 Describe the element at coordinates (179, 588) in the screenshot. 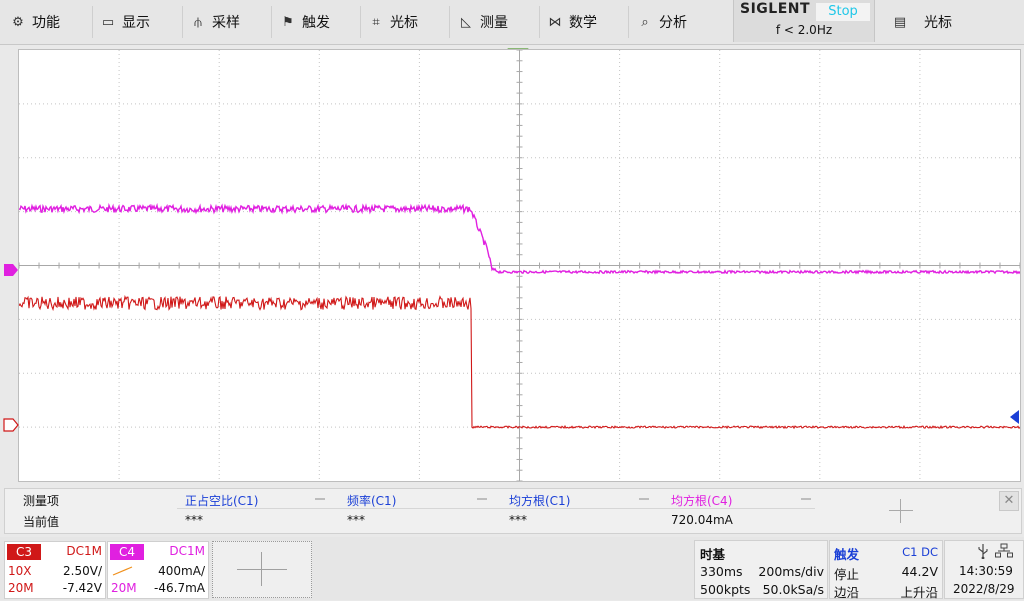

I see `c4-offset: -46.7mA` at that location.